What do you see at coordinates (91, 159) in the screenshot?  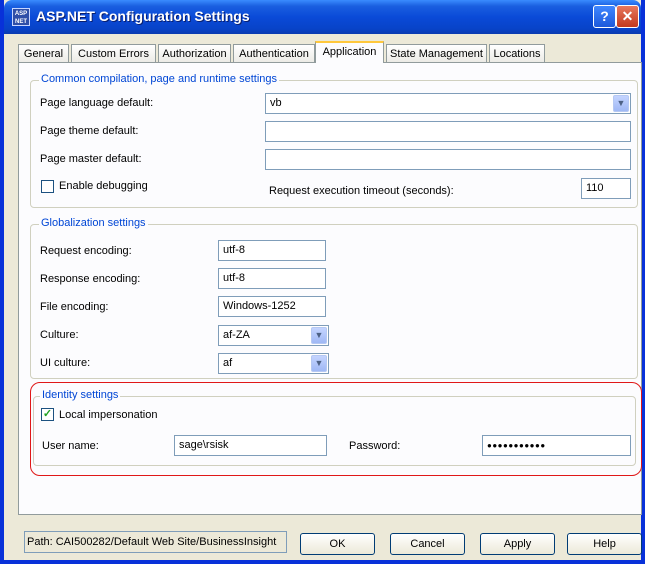 I see `page-master-label: Page master default:` at bounding box center [91, 159].